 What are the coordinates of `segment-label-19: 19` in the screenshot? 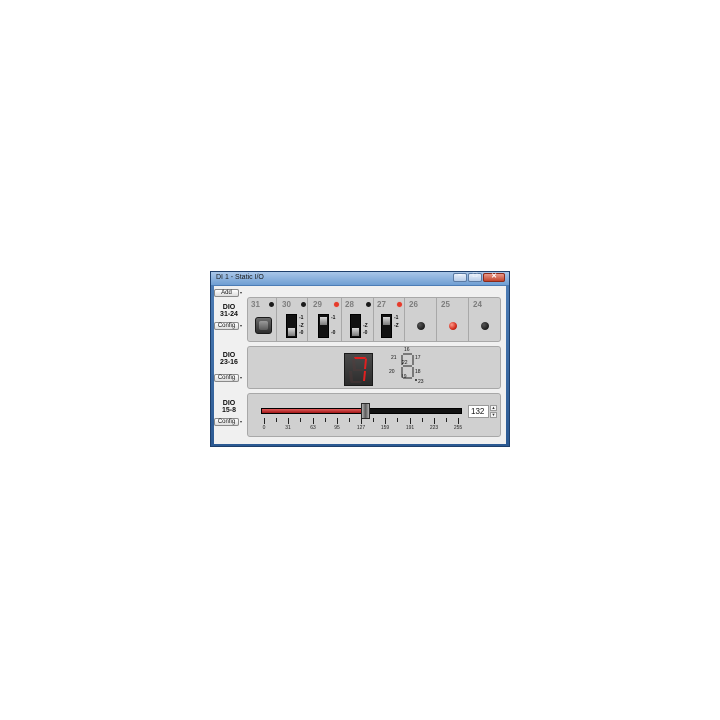 It's located at (404, 377).